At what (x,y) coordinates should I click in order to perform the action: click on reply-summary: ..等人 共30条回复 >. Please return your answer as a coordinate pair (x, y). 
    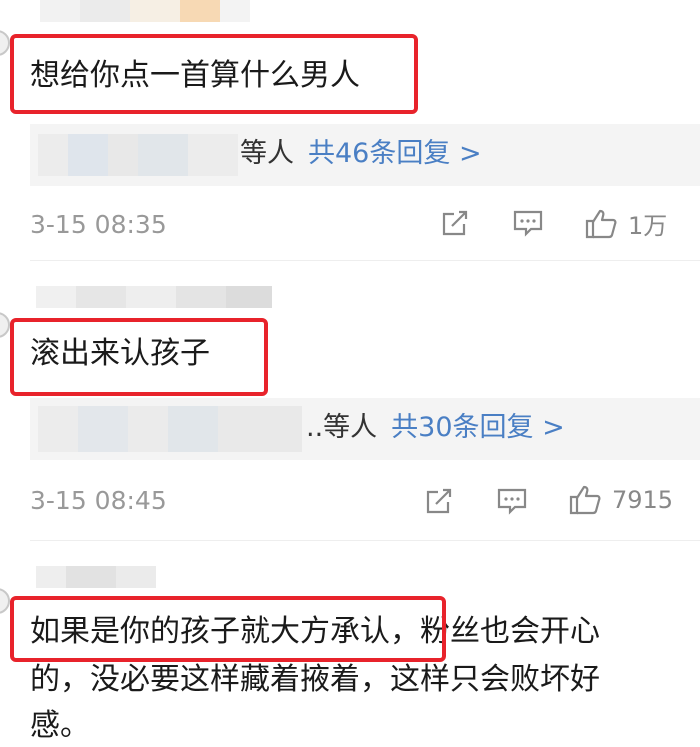
    Looking at the image, I should click on (435, 428).